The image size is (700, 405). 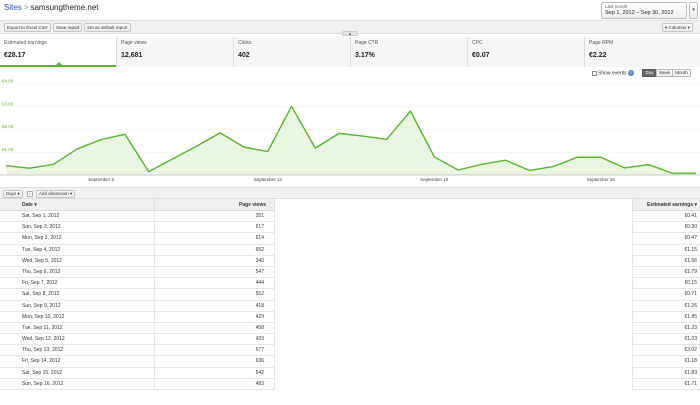 I want to click on date-column-header: Date ▾, so click(x=77, y=205).